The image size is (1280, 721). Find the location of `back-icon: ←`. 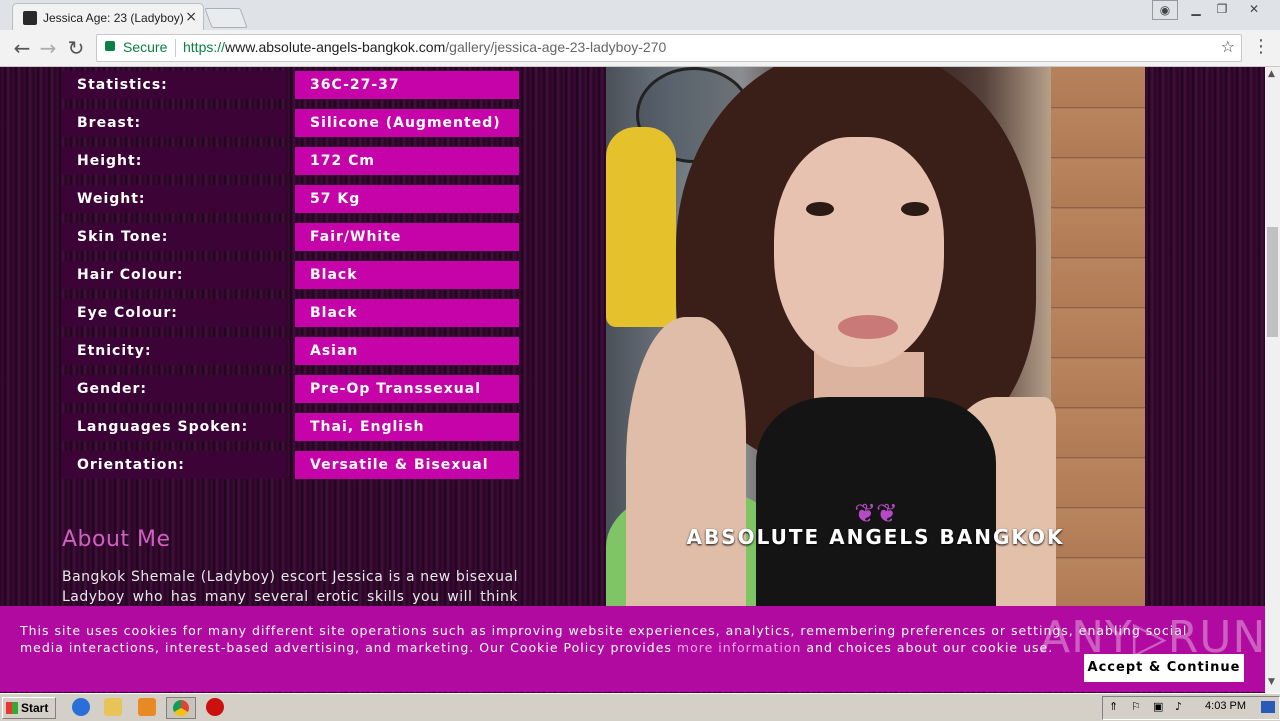

back-icon: ← is located at coordinates (22, 48).